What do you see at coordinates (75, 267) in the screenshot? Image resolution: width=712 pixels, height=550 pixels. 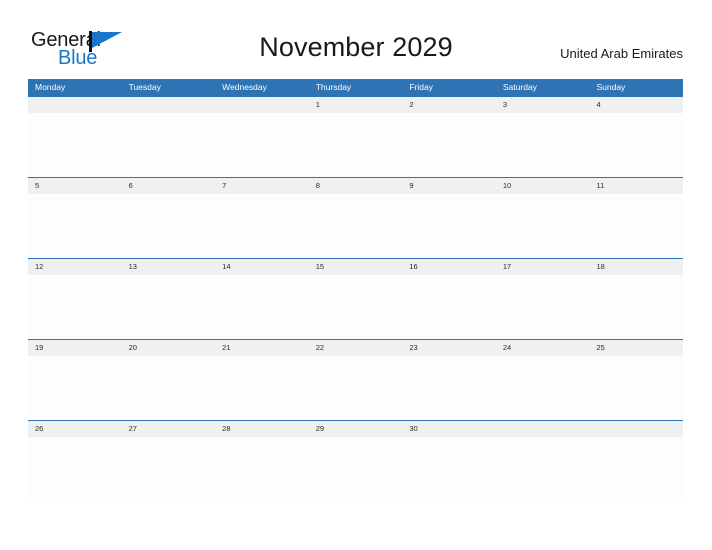 I see `day-cell: 12` at bounding box center [75, 267].